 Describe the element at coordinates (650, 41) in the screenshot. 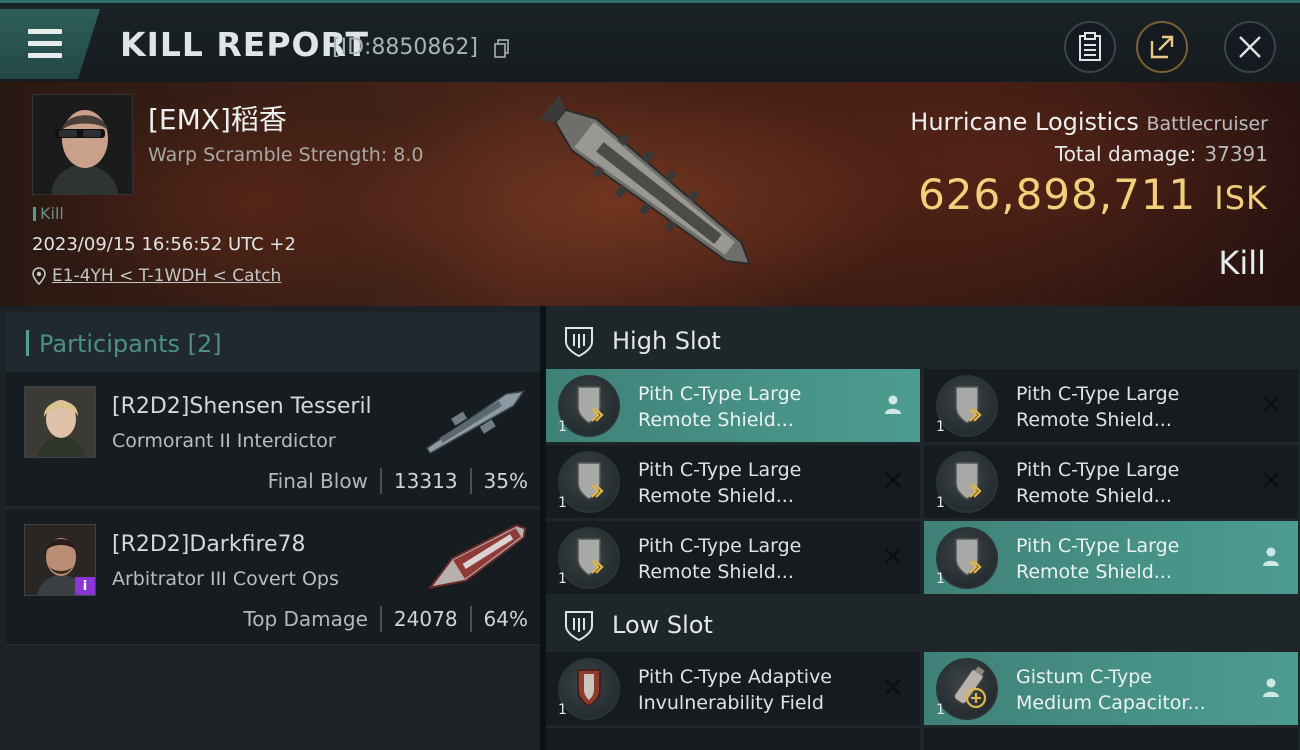

I see `top-bar: KILL REPORT [ID:8850862]` at that location.